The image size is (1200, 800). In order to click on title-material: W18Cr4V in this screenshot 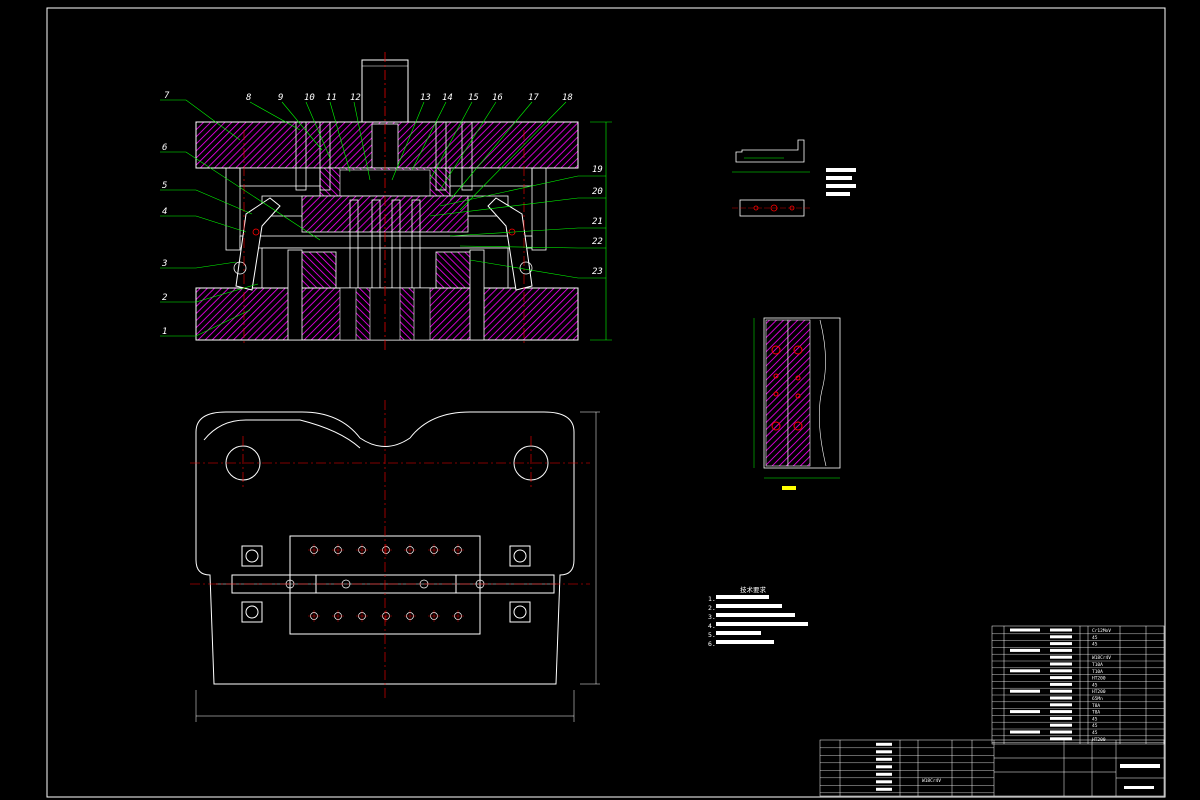, I will do `click(931, 781)`.